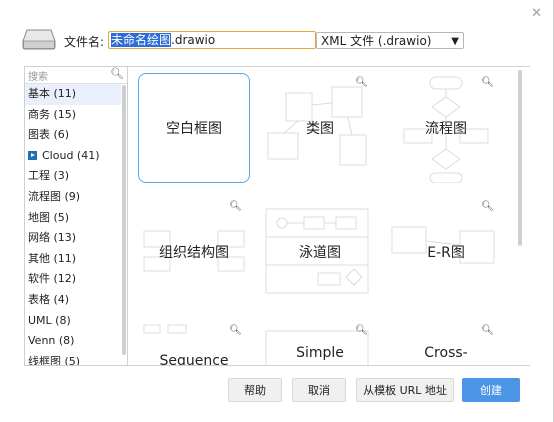 The height and width of the screenshot is (422, 554). What do you see at coordinates (49, 135) in the screenshot?
I see `category-label: 图表 (6)` at bounding box center [49, 135].